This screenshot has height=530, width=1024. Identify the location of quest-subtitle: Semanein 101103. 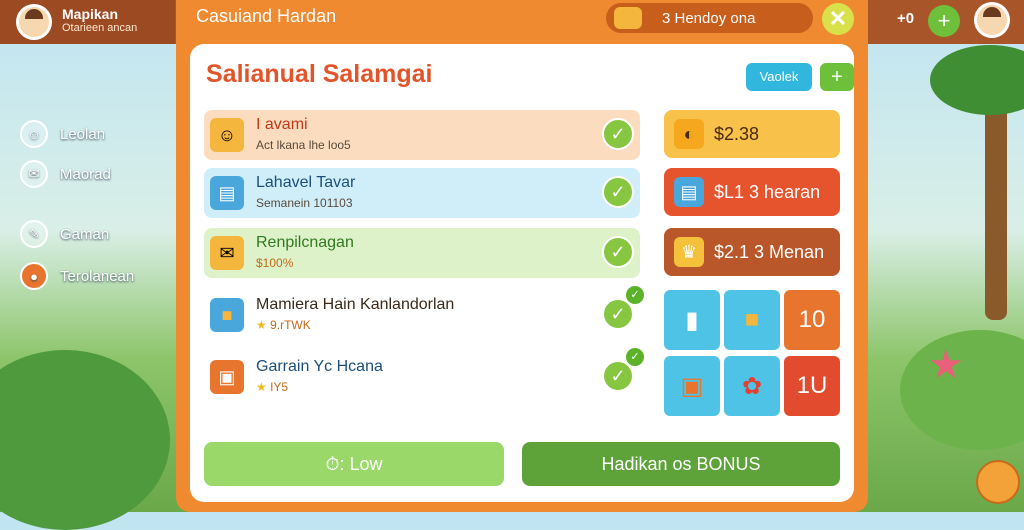
(304, 203).